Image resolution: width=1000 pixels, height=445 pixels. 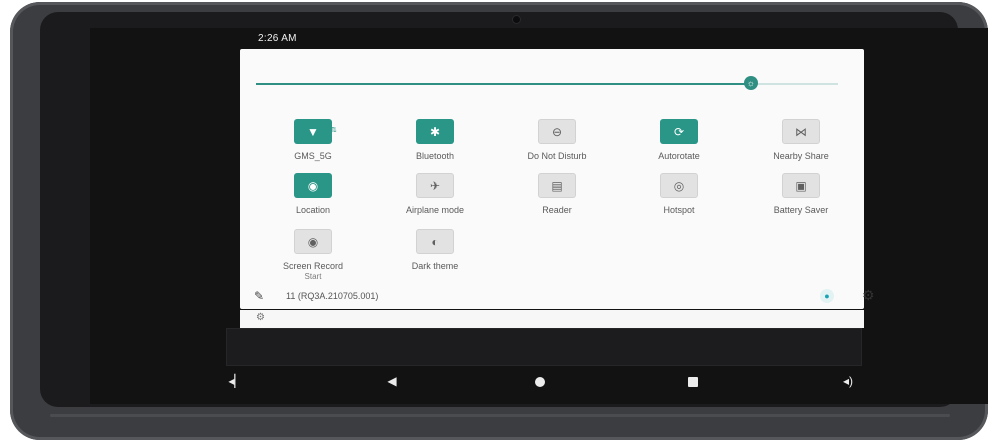 What do you see at coordinates (801, 185) in the screenshot?
I see `battery-saver-icon: ▣` at bounding box center [801, 185].